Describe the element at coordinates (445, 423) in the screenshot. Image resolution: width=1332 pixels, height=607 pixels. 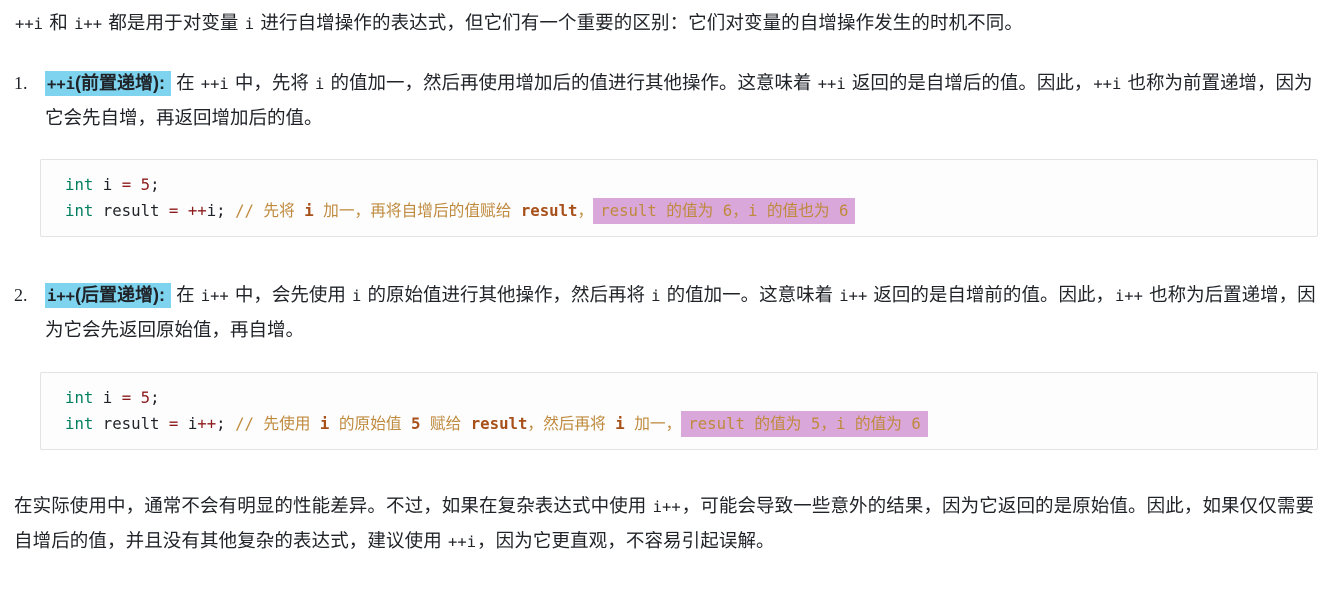
I see `code-token: 赋给` at that location.